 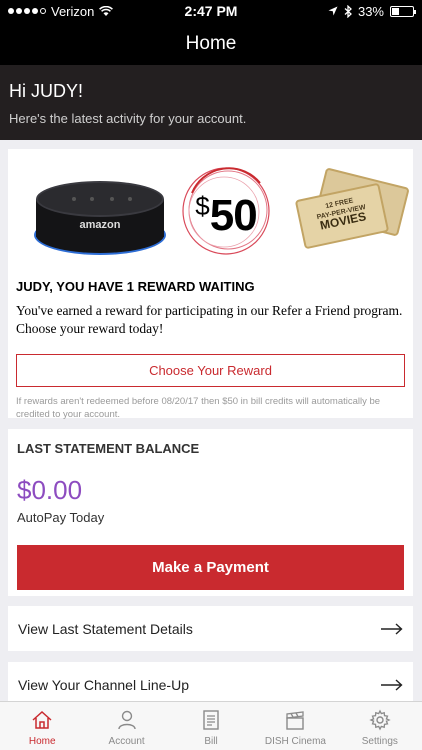 What do you see at coordinates (233, 215) in the screenshot?
I see `amount-value: 50` at bounding box center [233, 215].